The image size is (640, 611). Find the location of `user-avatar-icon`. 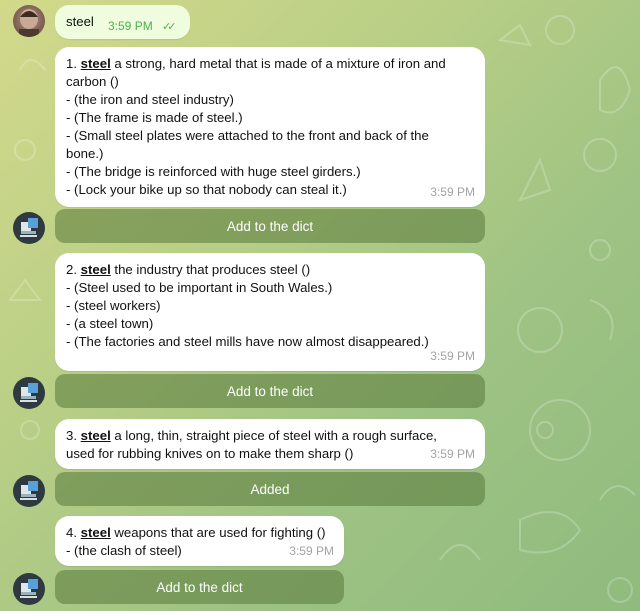

user-avatar-icon is located at coordinates (29, 23).